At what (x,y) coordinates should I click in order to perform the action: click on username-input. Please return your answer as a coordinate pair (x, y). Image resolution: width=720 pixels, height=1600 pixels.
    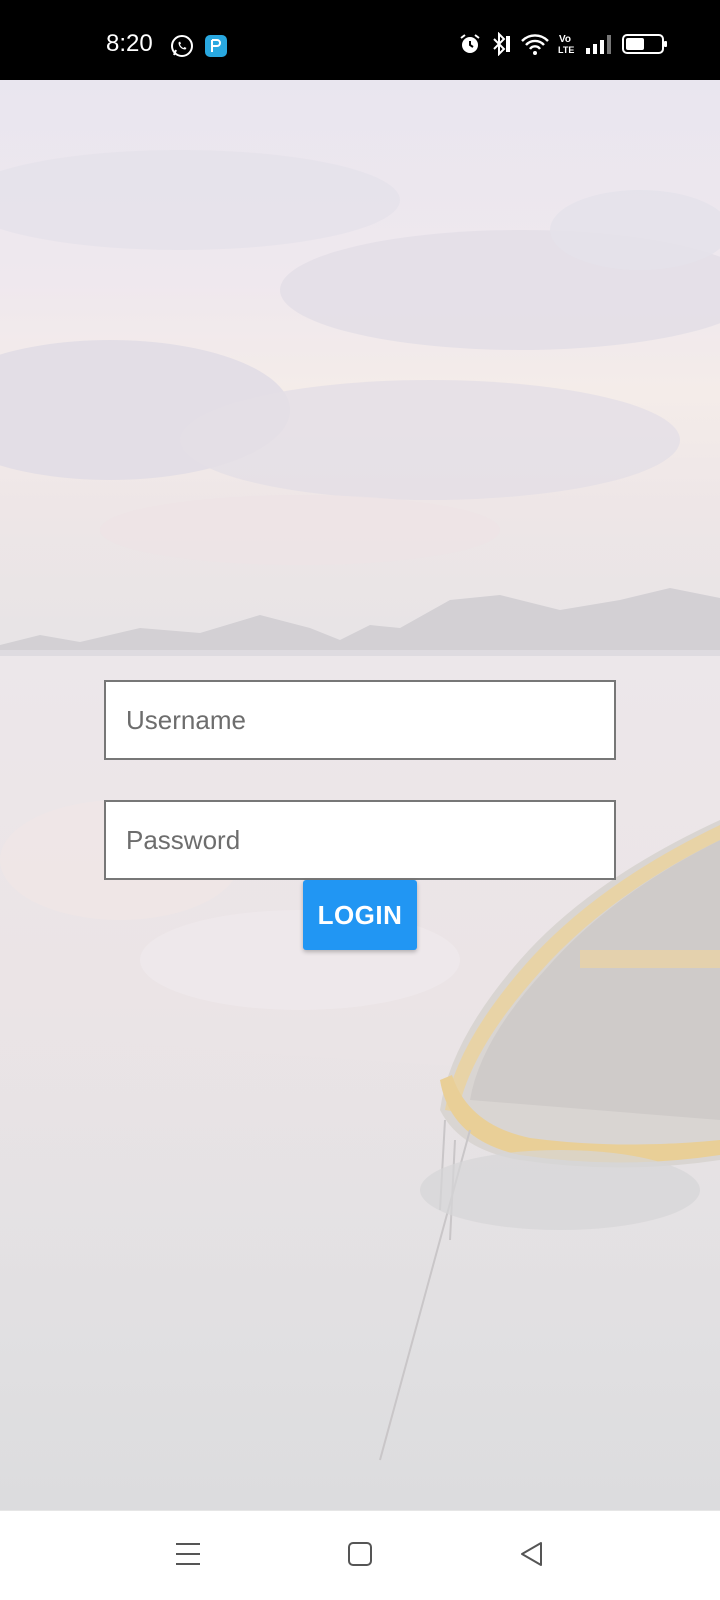
    Looking at the image, I should click on (370, 720).